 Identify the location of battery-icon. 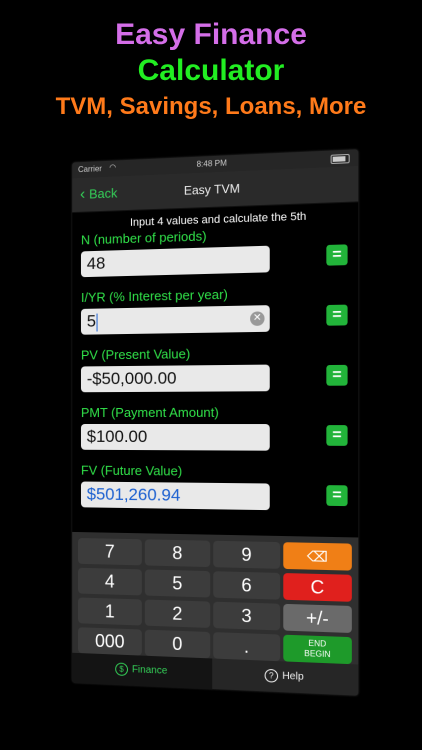
(340, 159).